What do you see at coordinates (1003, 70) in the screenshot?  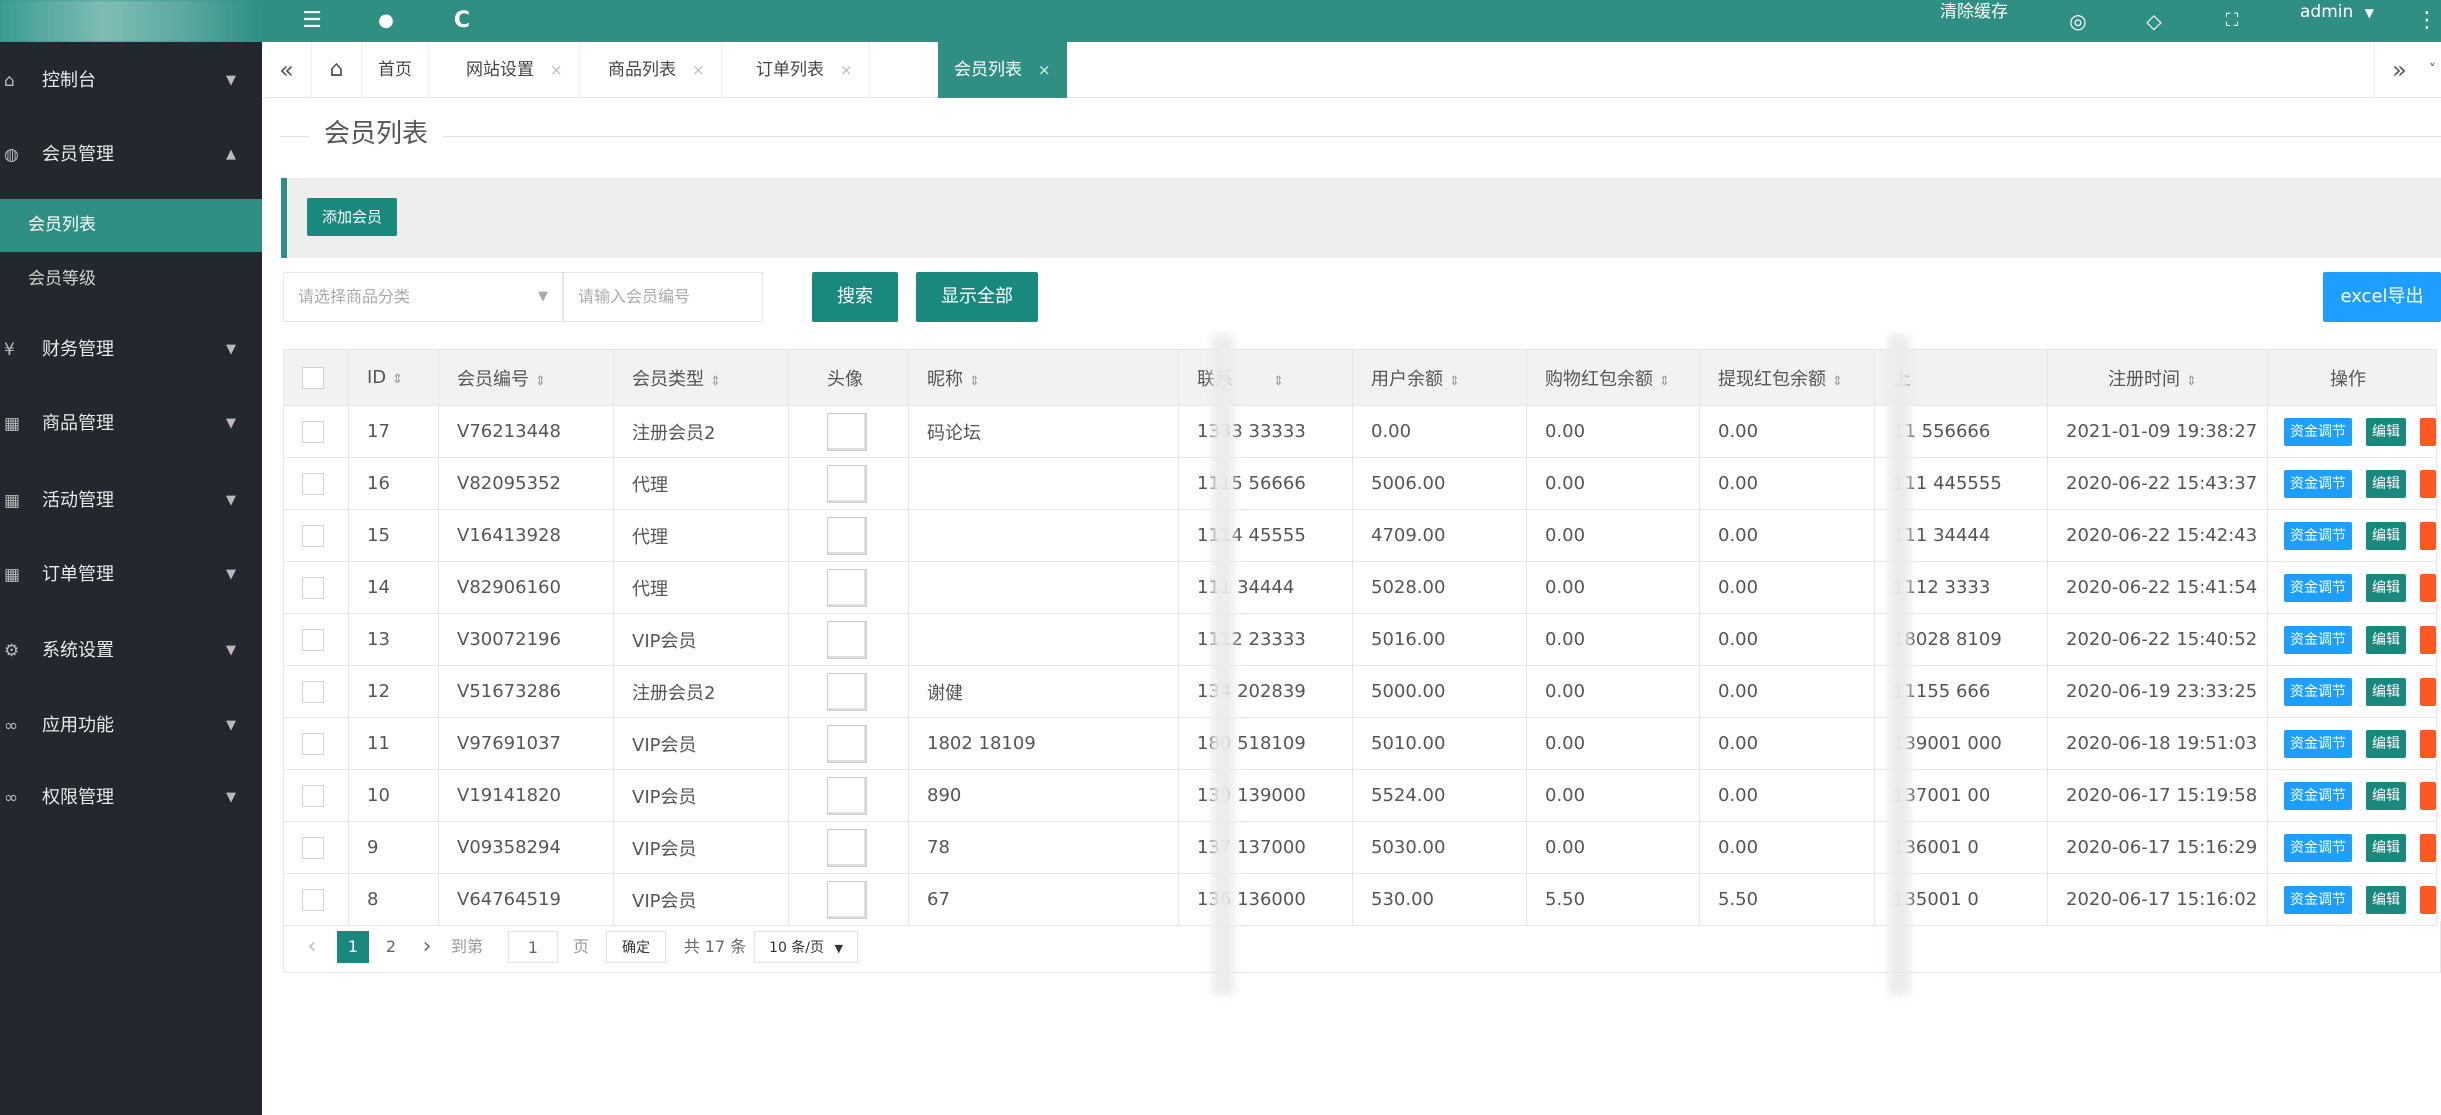 I see `tab-member-list: 会员列表 ×` at bounding box center [1003, 70].